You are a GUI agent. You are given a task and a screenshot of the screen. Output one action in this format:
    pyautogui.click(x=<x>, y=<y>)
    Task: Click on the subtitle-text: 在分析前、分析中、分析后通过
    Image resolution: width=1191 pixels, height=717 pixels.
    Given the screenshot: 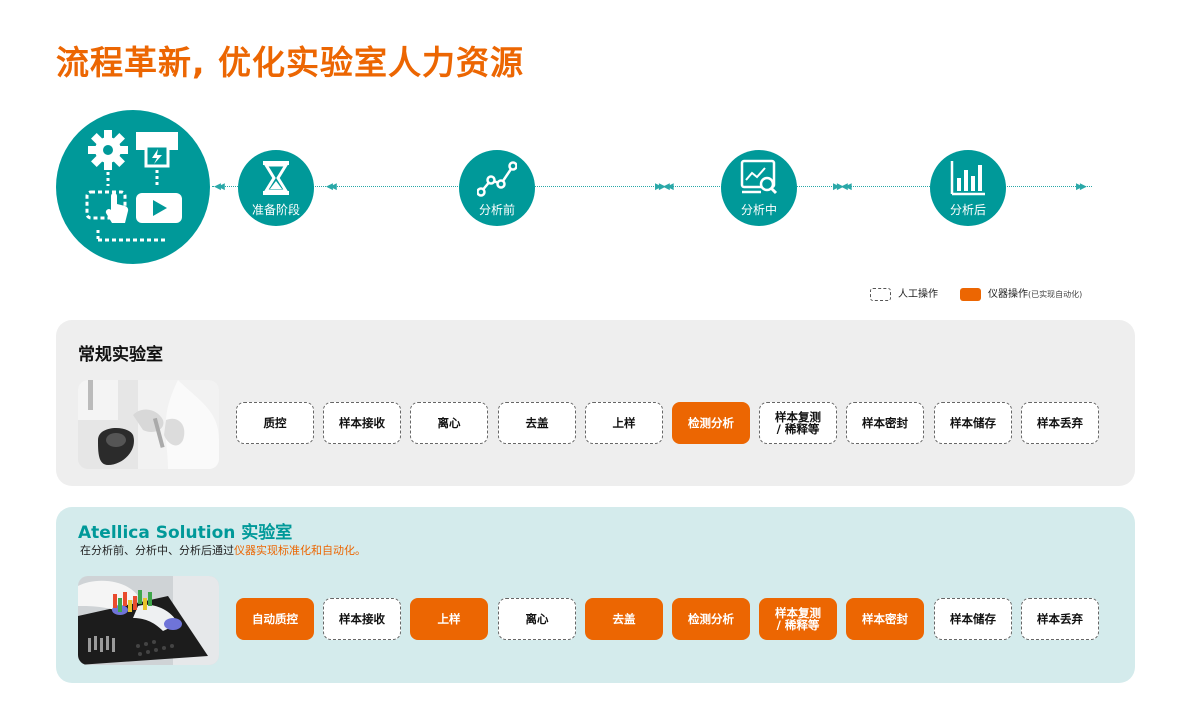 What is the action you would take?
    pyautogui.click(x=157, y=550)
    